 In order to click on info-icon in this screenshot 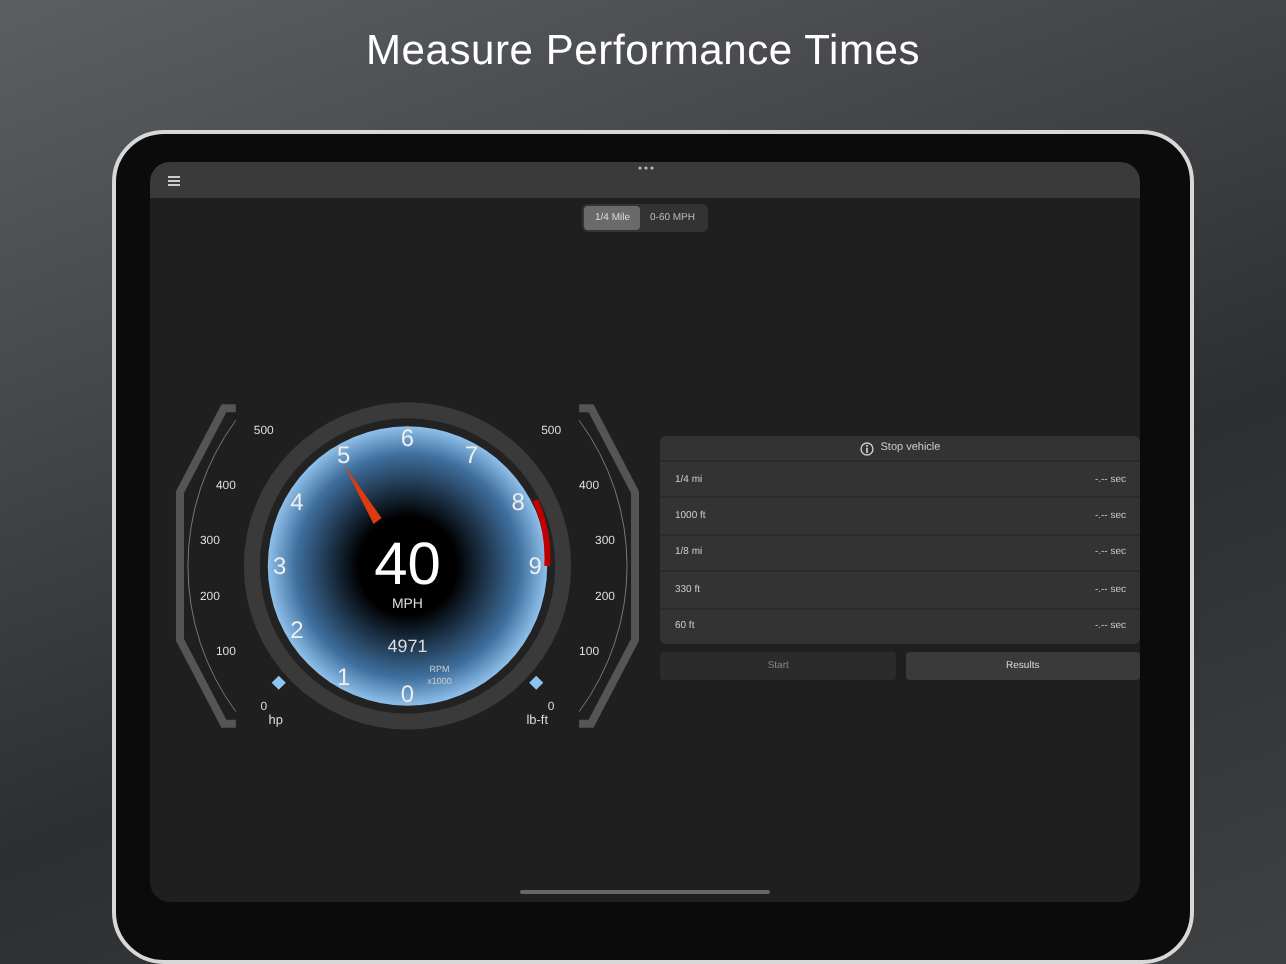, I will do `click(867, 448)`.